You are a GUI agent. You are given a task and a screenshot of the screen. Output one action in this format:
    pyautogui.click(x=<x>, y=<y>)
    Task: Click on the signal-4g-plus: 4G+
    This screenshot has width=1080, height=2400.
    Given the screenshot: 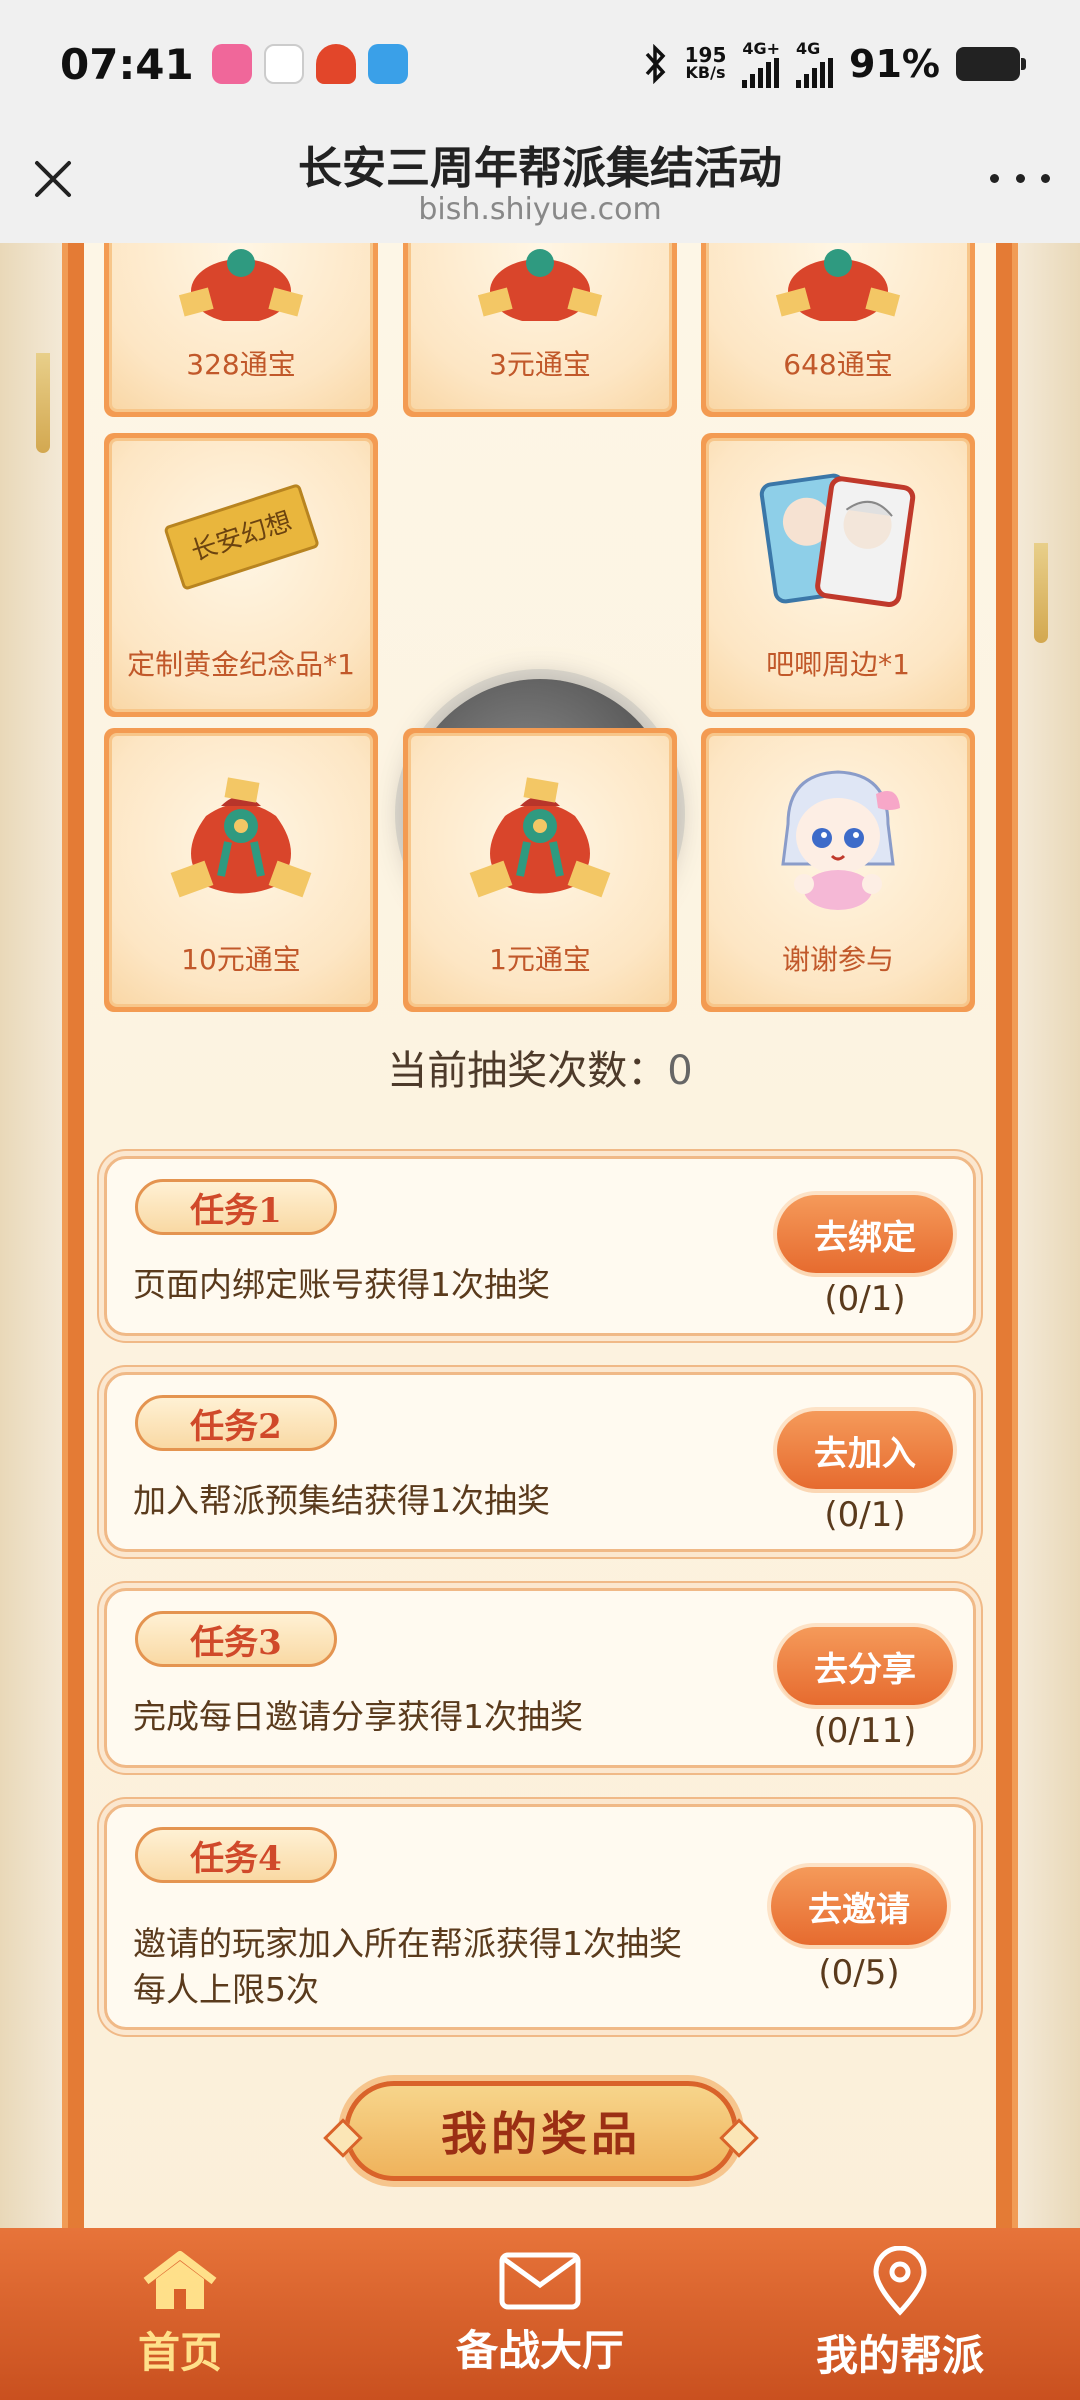 What is the action you would take?
    pyautogui.click(x=761, y=64)
    